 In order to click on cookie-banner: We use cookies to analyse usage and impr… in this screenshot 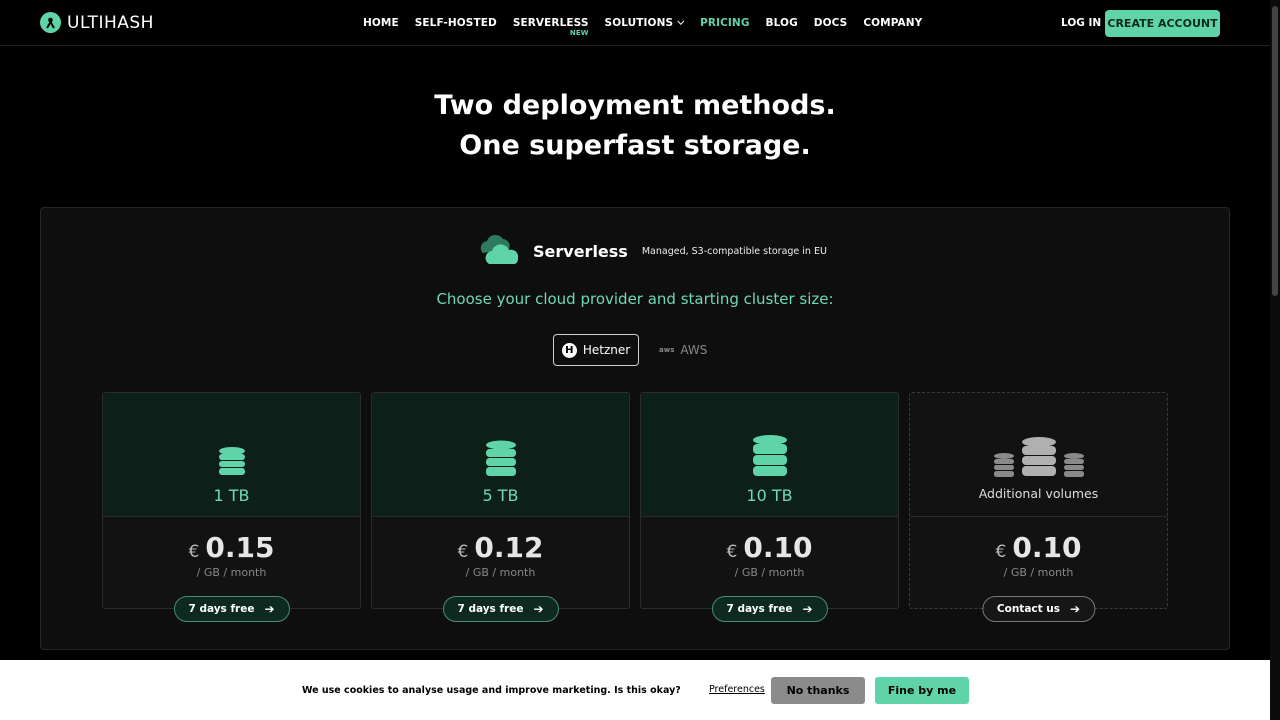, I will do `click(635, 690)`.